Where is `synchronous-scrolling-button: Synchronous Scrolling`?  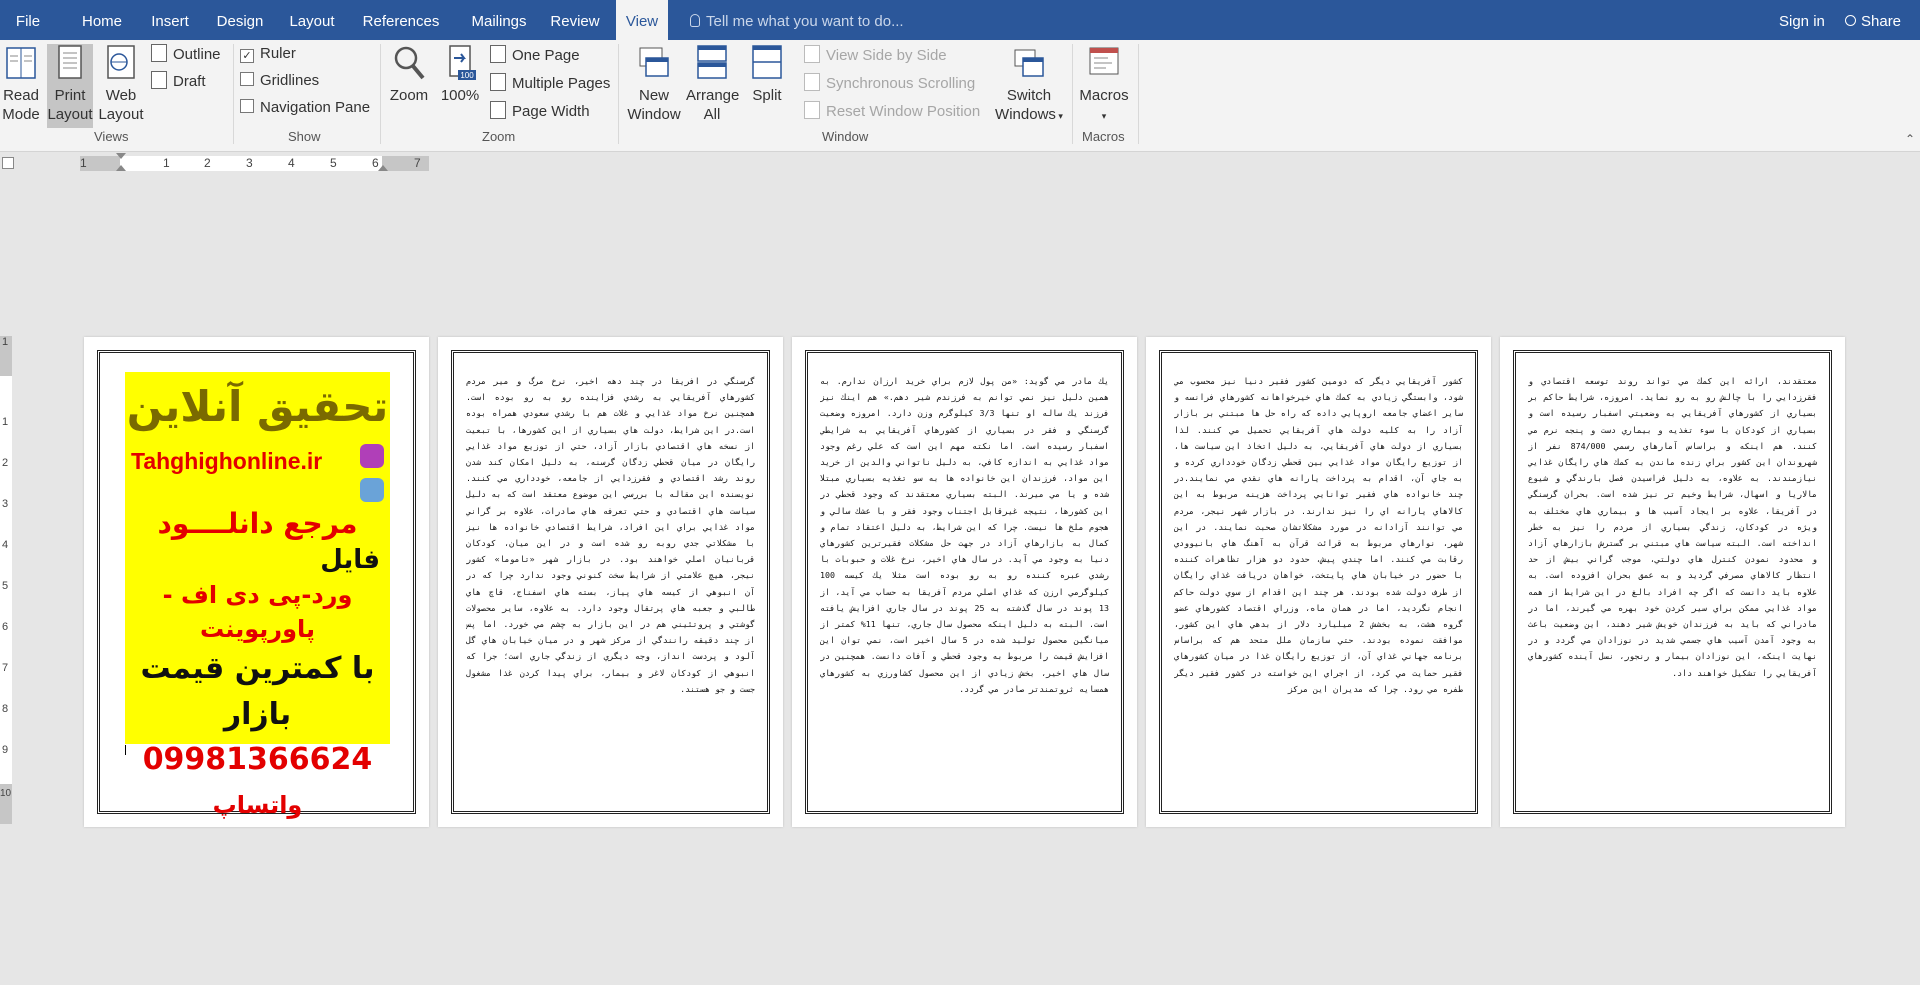 synchronous-scrolling-button: Synchronous Scrolling is located at coordinates (889, 82).